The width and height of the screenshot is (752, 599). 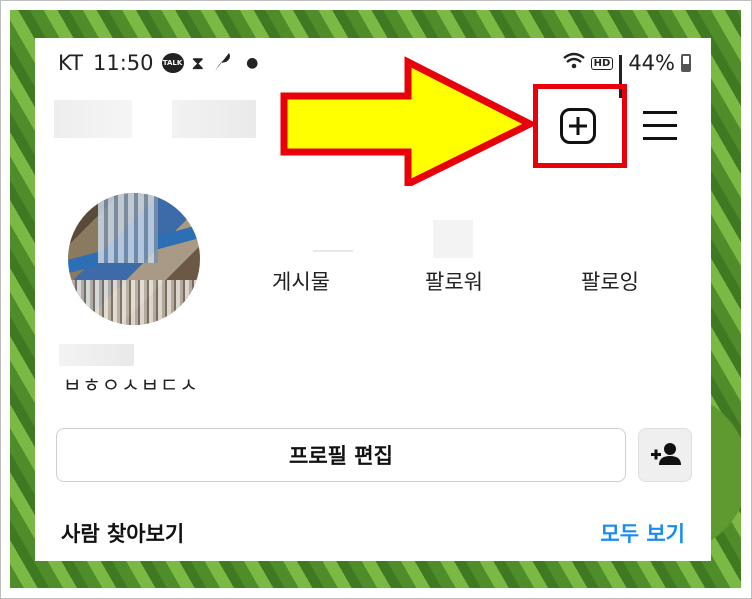 What do you see at coordinates (222, 63) in the screenshot?
I see `feather-icon` at bounding box center [222, 63].